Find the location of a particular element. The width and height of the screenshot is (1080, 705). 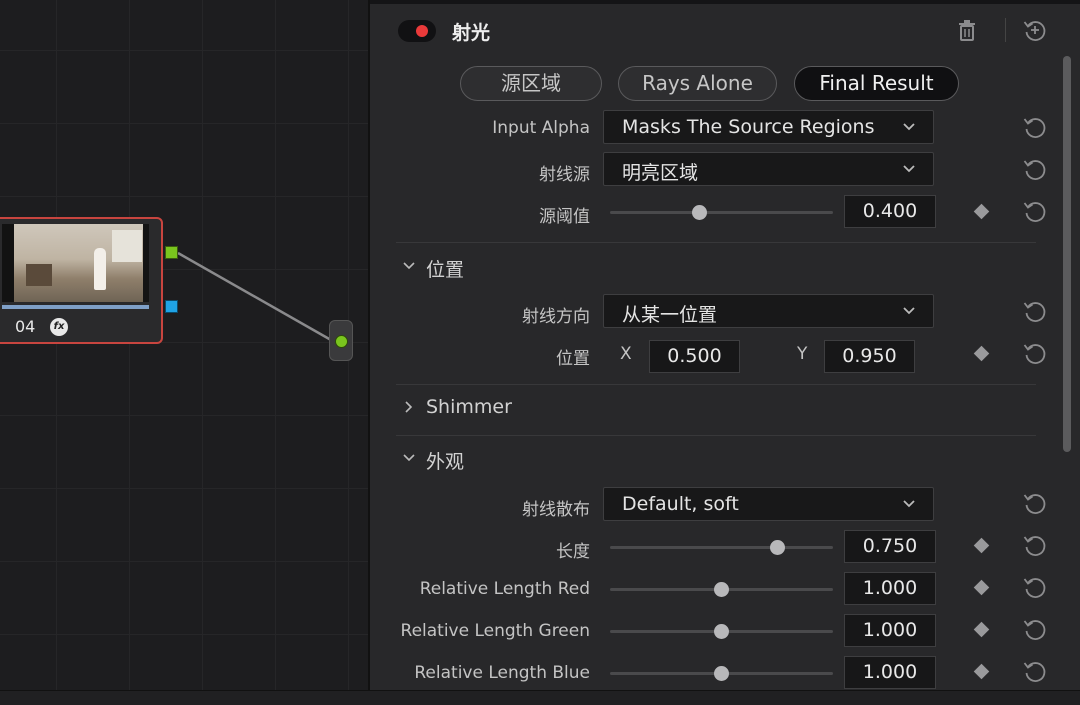

rgb-output-port is located at coordinates (171, 252).